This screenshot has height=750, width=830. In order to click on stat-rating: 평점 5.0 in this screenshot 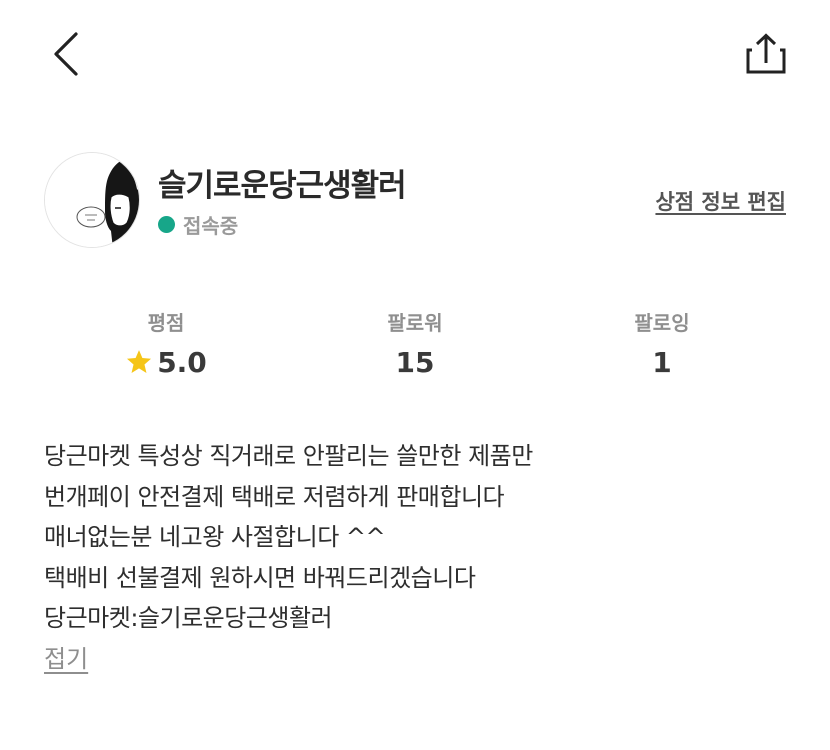, I will do `click(166, 344)`.